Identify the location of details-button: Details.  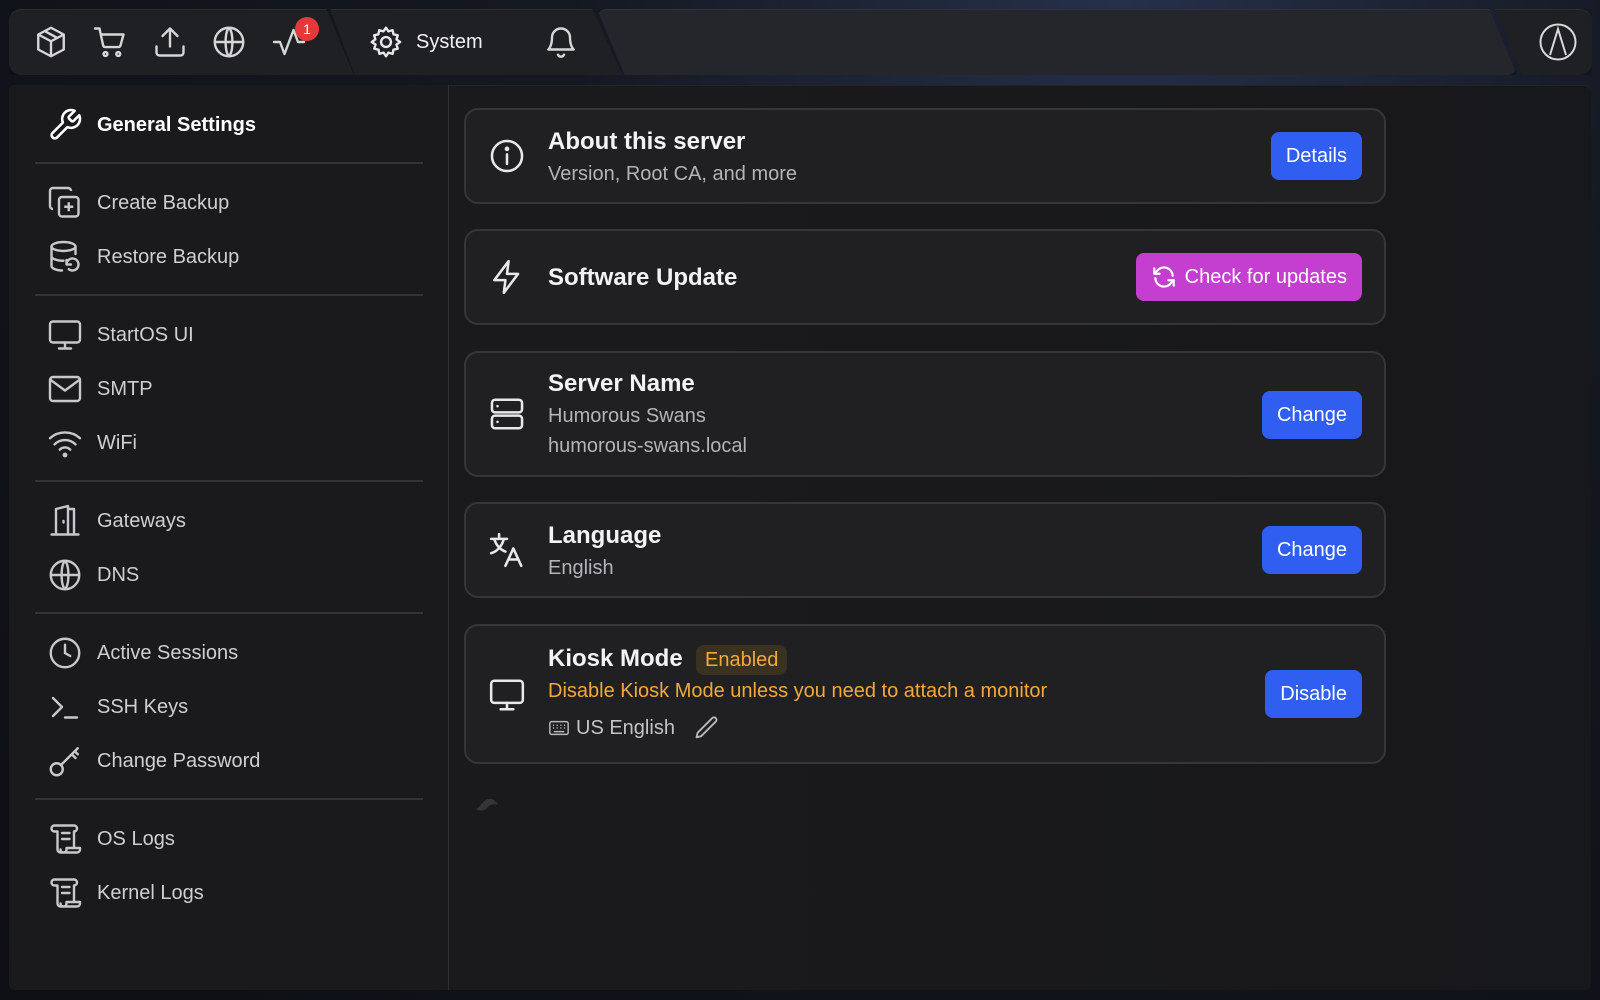
(1316, 156).